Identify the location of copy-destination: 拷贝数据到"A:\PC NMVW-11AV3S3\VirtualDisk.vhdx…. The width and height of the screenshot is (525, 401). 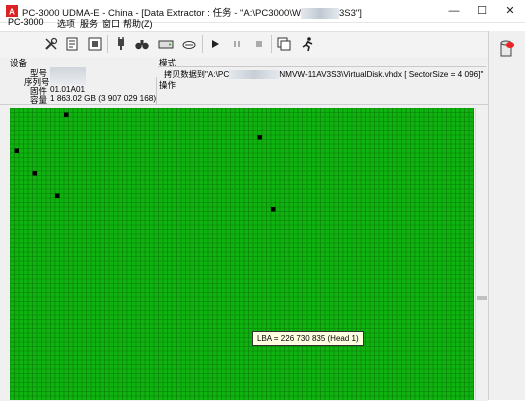
(324, 75).